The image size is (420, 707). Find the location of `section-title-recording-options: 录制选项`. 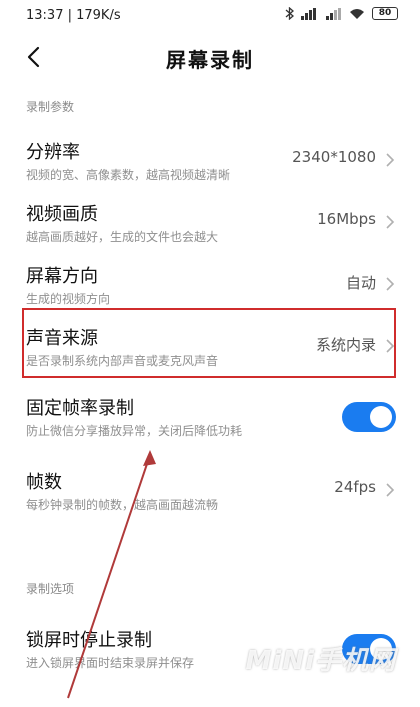

section-title-recording-options: 录制选项 is located at coordinates (50, 589).